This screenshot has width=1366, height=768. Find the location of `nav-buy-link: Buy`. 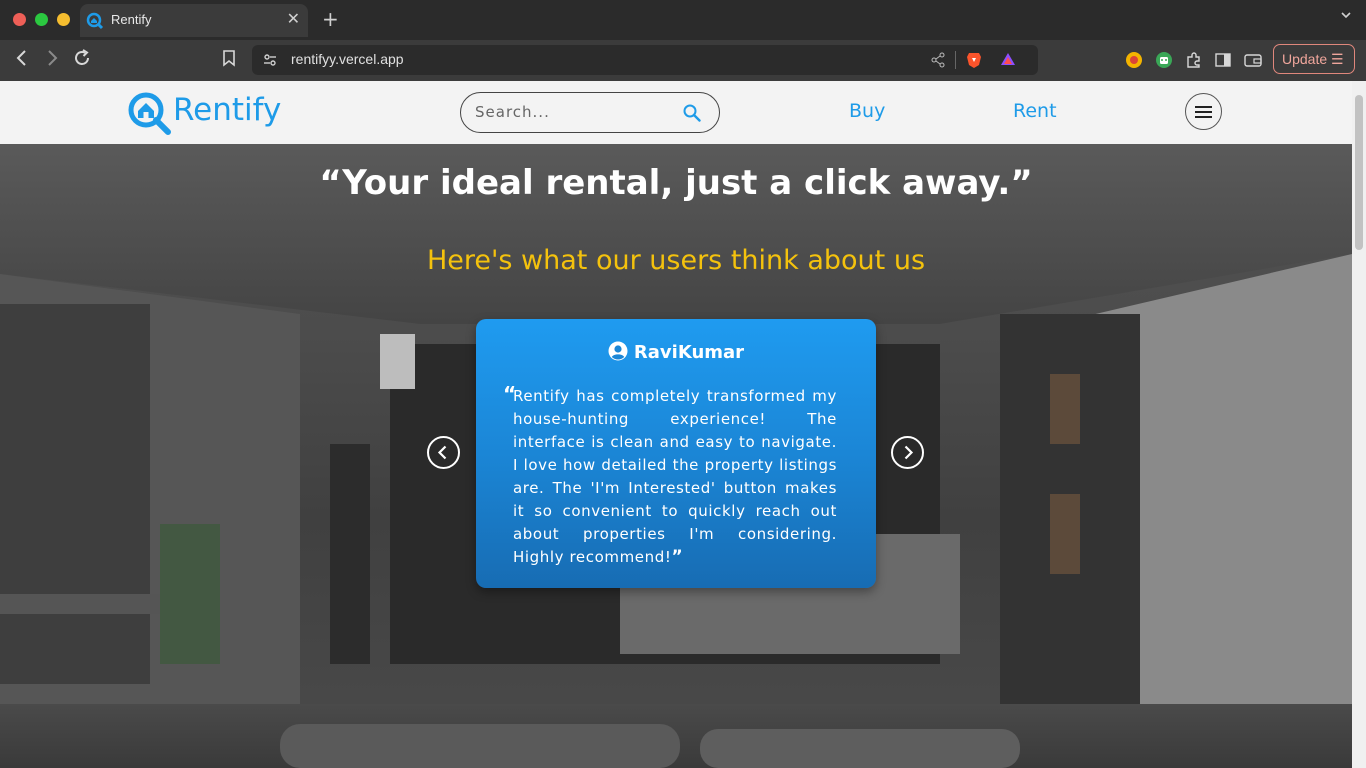

nav-buy-link: Buy is located at coordinates (867, 111).